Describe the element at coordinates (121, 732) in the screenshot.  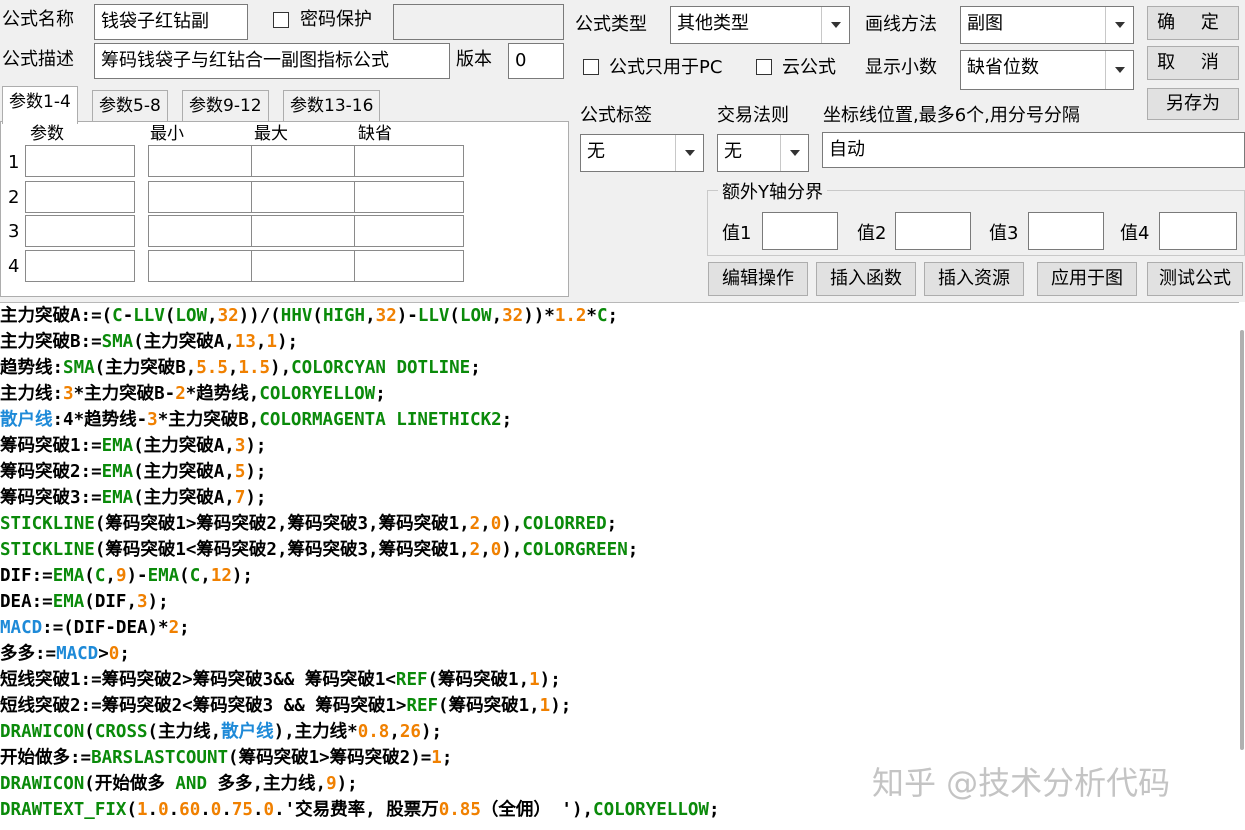
I see `code-token: CROSS` at that location.